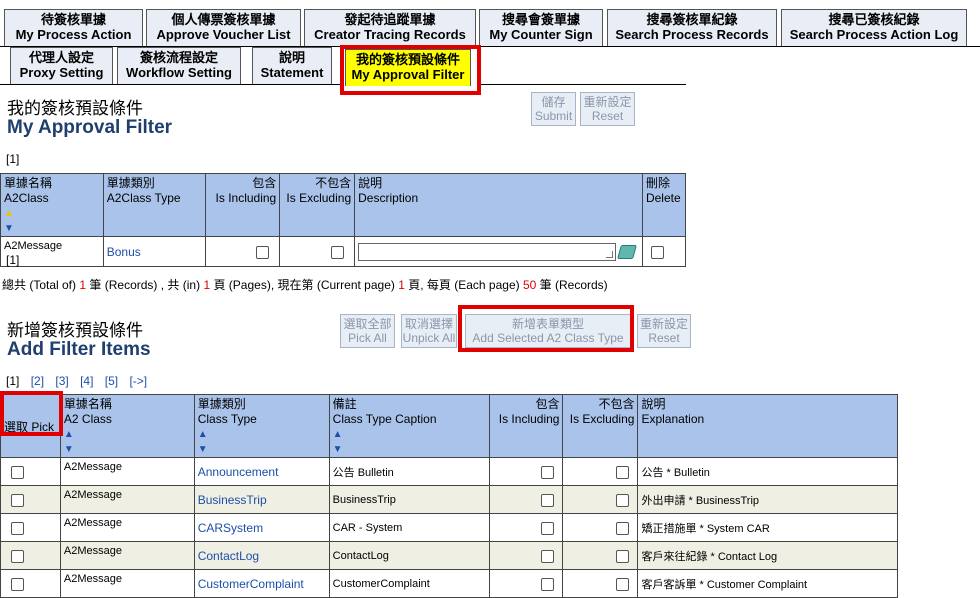 The image size is (980, 598). What do you see at coordinates (600, 499) in the screenshot?
I see `cell-excluding` at bounding box center [600, 499].